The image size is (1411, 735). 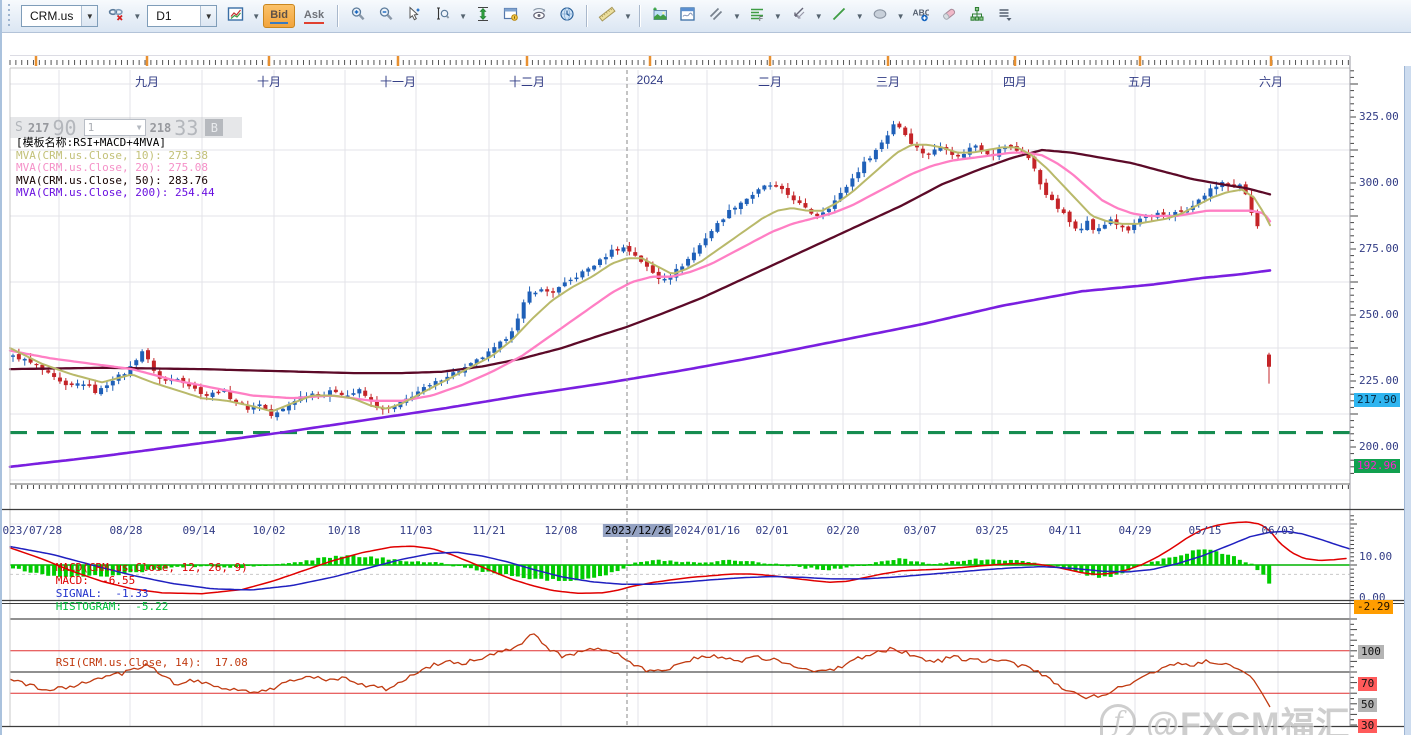 I want to click on macd-histogram-value: HISTOGRAM: -5.22, so click(x=112, y=606).